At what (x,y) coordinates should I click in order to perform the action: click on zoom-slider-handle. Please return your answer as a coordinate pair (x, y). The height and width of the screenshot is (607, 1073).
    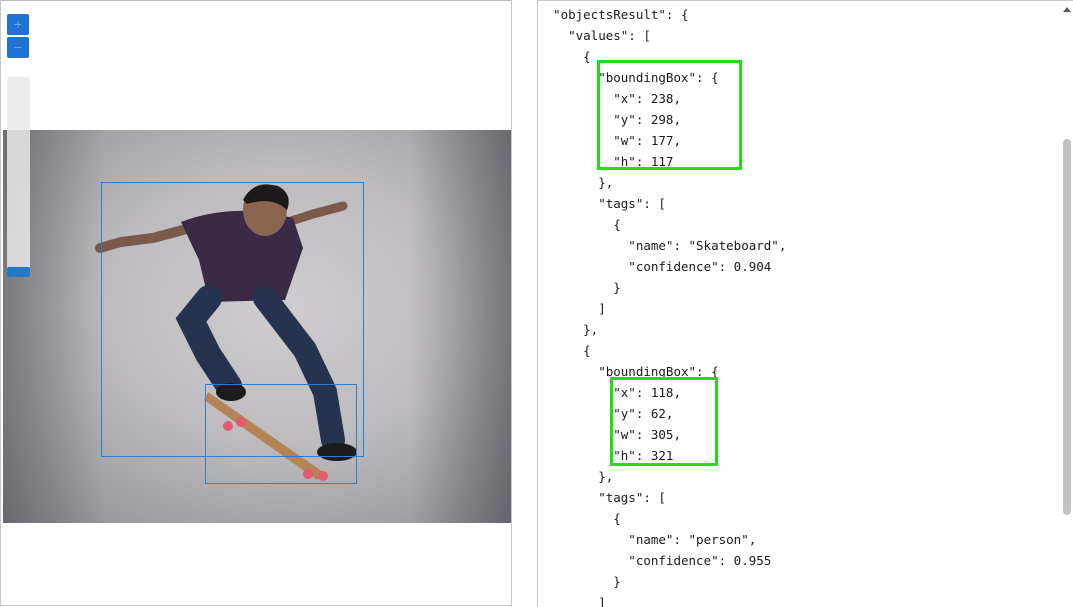
    Looking at the image, I should click on (18, 272).